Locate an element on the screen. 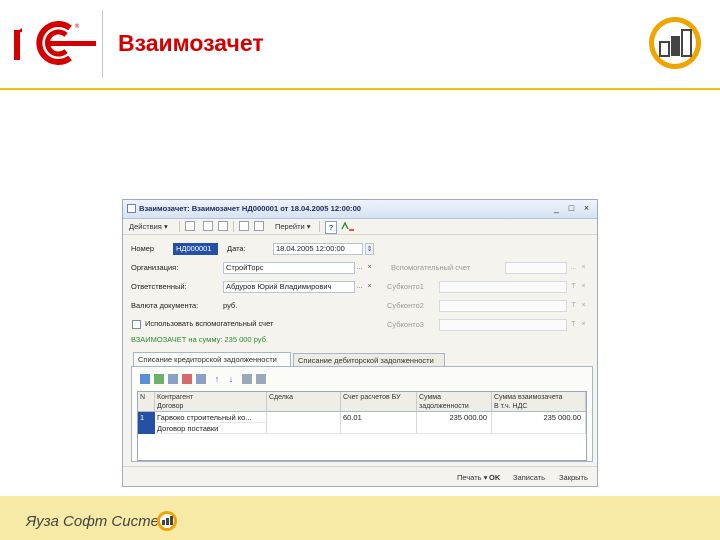 This screenshot has width=720, height=540. subconto1-field is located at coordinates (503, 287).